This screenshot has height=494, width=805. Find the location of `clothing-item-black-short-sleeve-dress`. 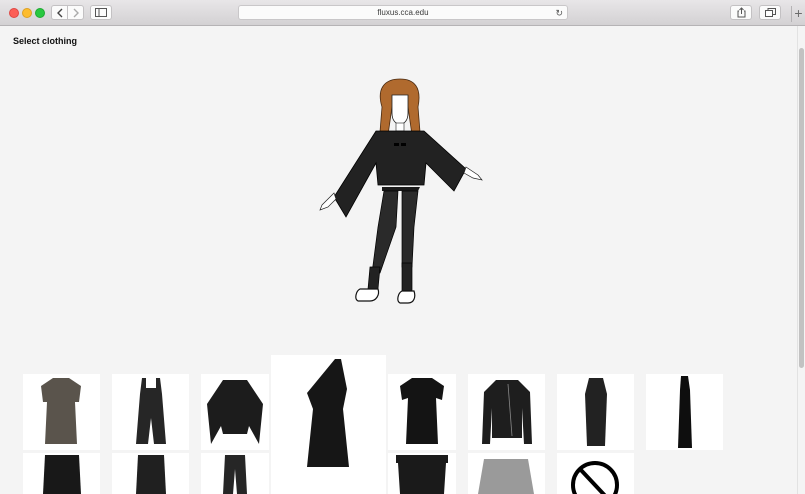

clothing-item-black-short-sleeve-dress is located at coordinates (422, 412).